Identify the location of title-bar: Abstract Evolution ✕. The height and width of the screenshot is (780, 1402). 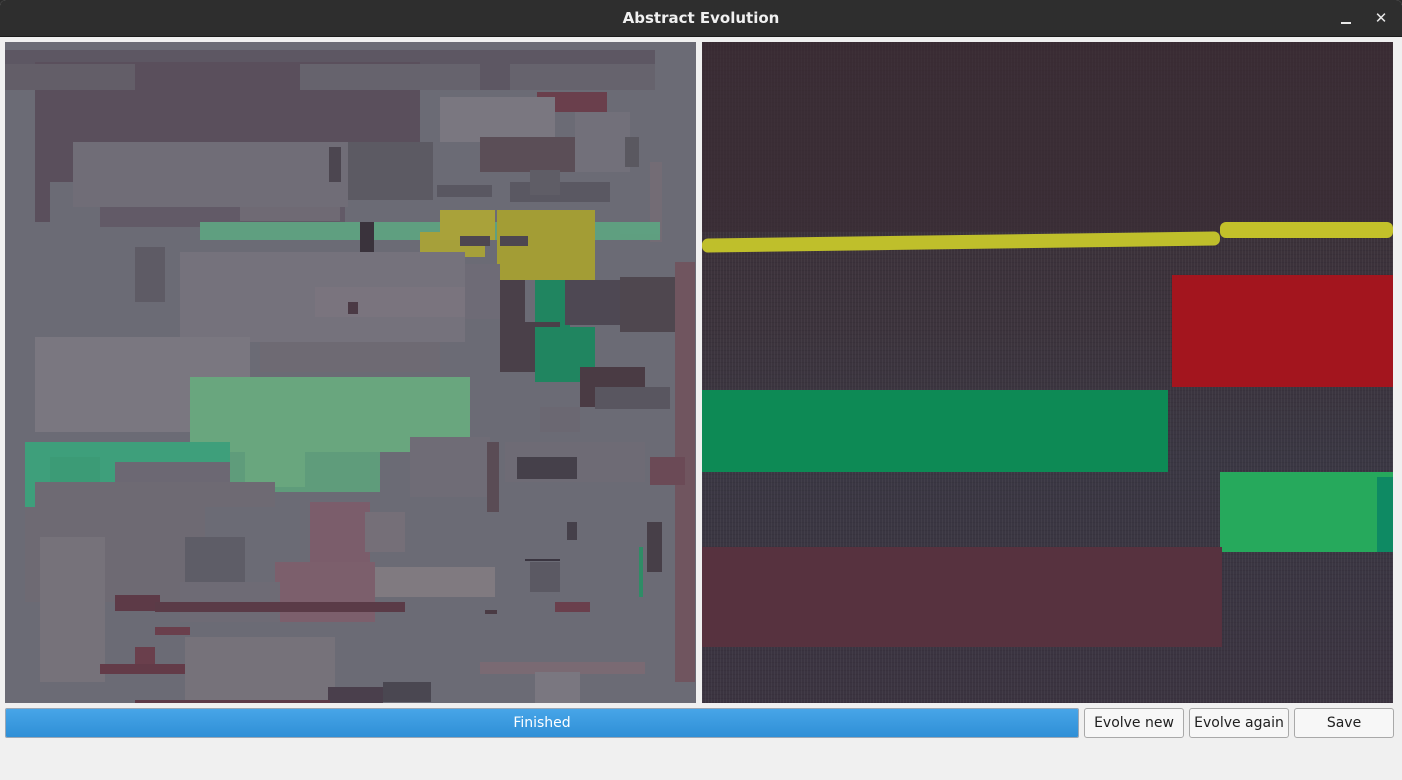
(701, 18).